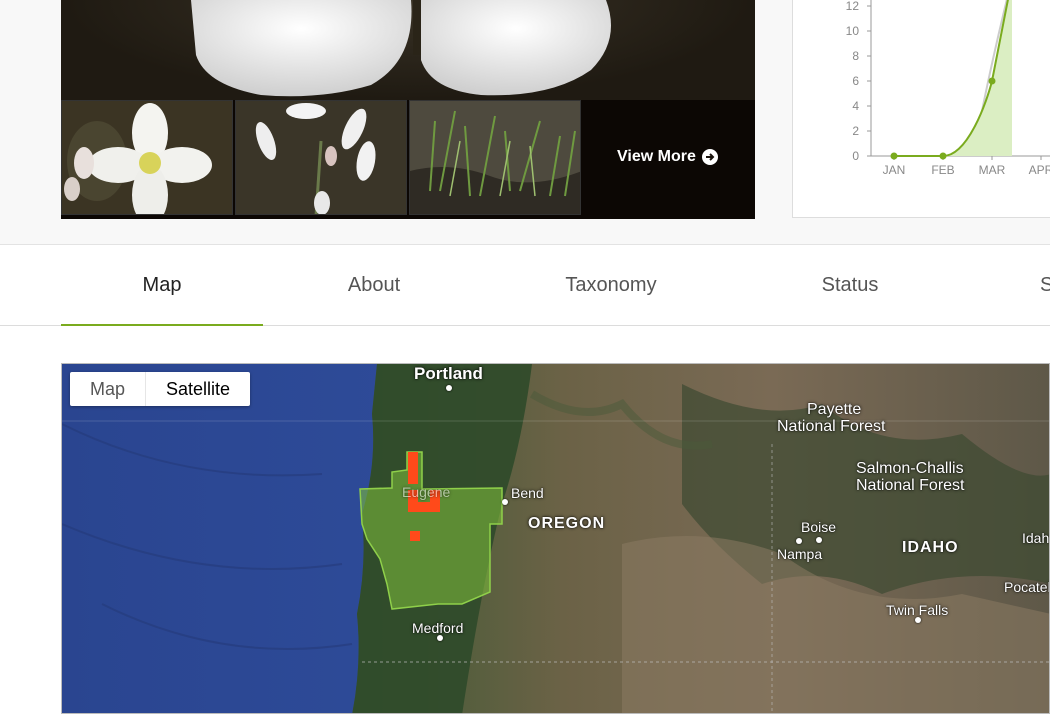 The width and height of the screenshot is (1050, 714). Describe the element at coordinates (910, 485) in the screenshot. I see `map-label-salmon-forest: National Forest` at that location.